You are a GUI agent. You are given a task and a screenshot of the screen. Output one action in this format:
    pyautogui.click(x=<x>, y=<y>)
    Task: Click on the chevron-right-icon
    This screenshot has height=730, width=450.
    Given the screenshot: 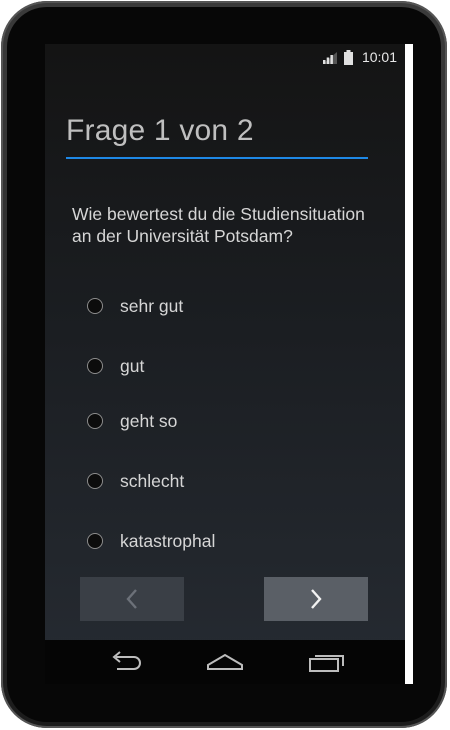 What is the action you would take?
    pyautogui.click(x=316, y=599)
    